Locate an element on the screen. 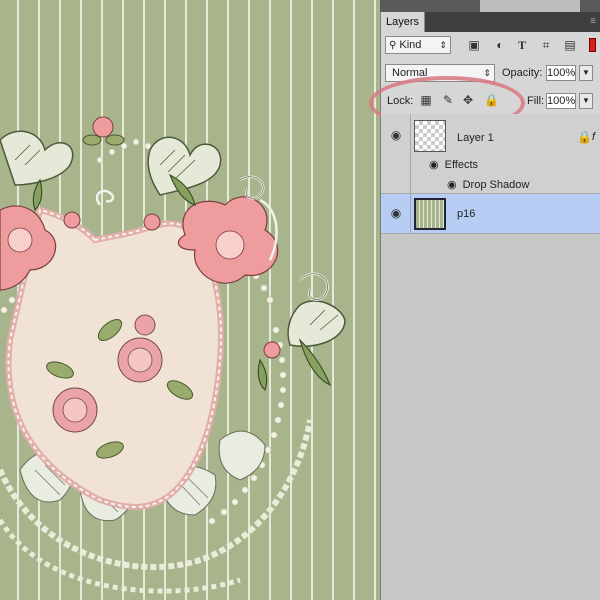 This screenshot has width=600, height=600. smart-object-filter-icon: ▤ is located at coordinates (570, 45).